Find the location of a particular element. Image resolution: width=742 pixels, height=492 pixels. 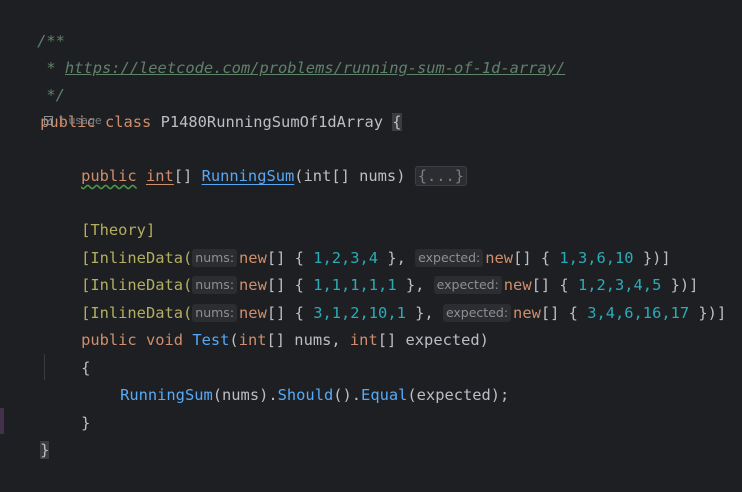

bracket-match-marker is located at coordinates (2, 421).